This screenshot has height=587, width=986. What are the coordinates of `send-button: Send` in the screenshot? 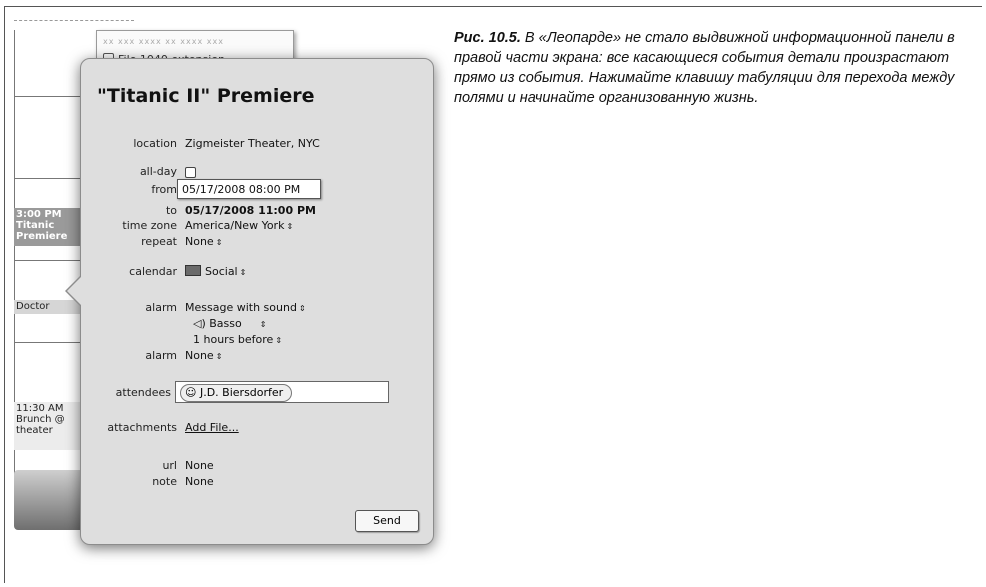 It's located at (387, 521).